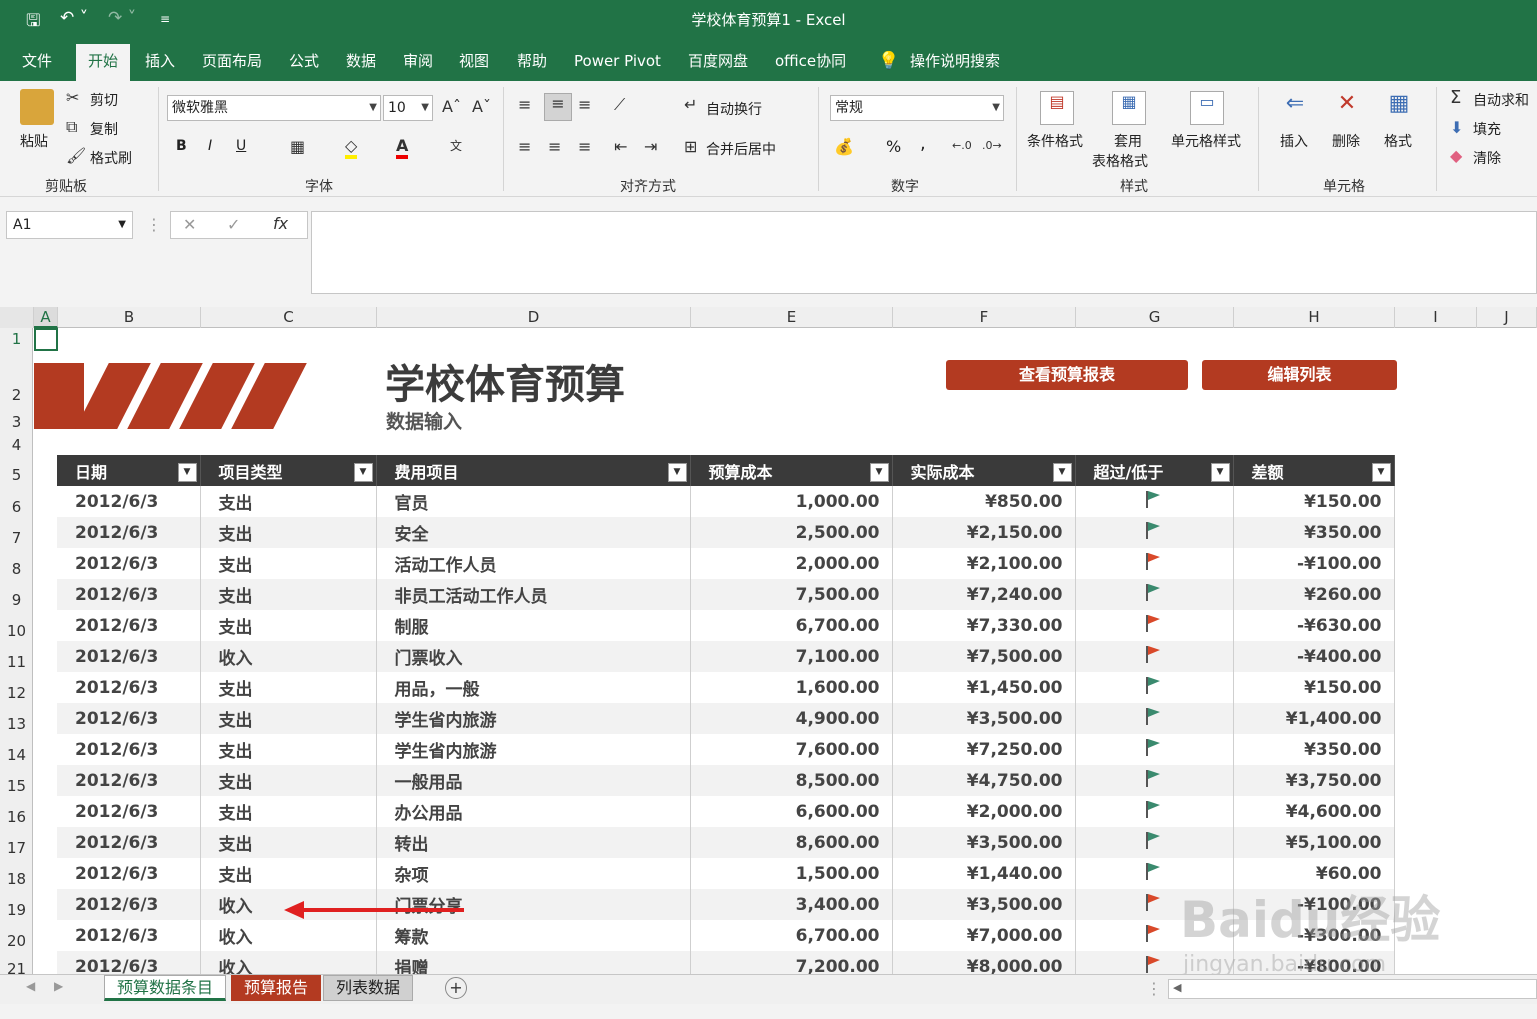 This screenshot has width=1537, height=1019. Describe the element at coordinates (984, 873) in the screenshot. I see `cell-actual: ¥1,440.00` at that location.